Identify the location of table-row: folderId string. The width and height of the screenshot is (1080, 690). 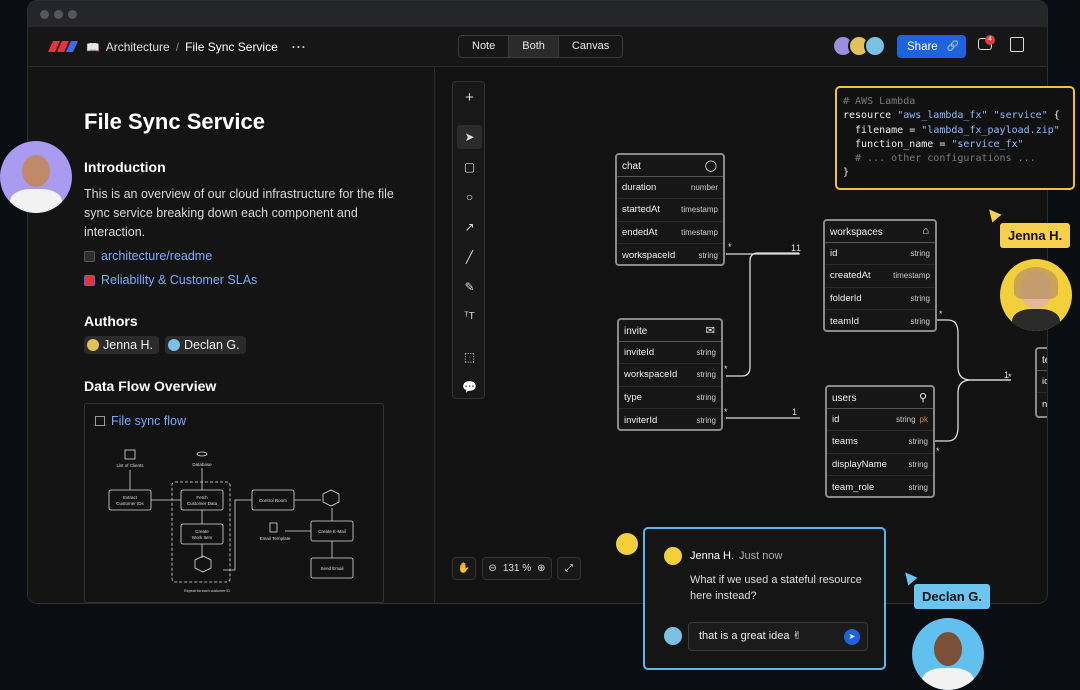
(880, 299).